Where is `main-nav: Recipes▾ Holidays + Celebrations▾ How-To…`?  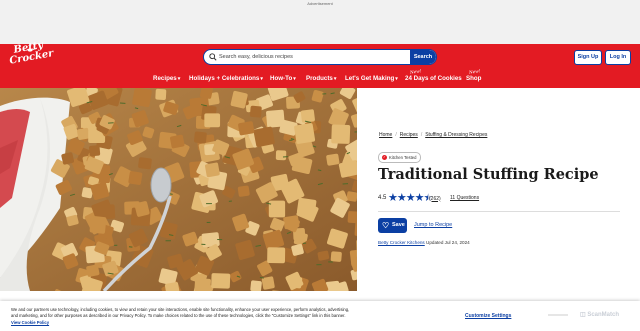 main-nav: Recipes▾ Holidays + Celebrations▾ How-To… is located at coordinates (320, 77).